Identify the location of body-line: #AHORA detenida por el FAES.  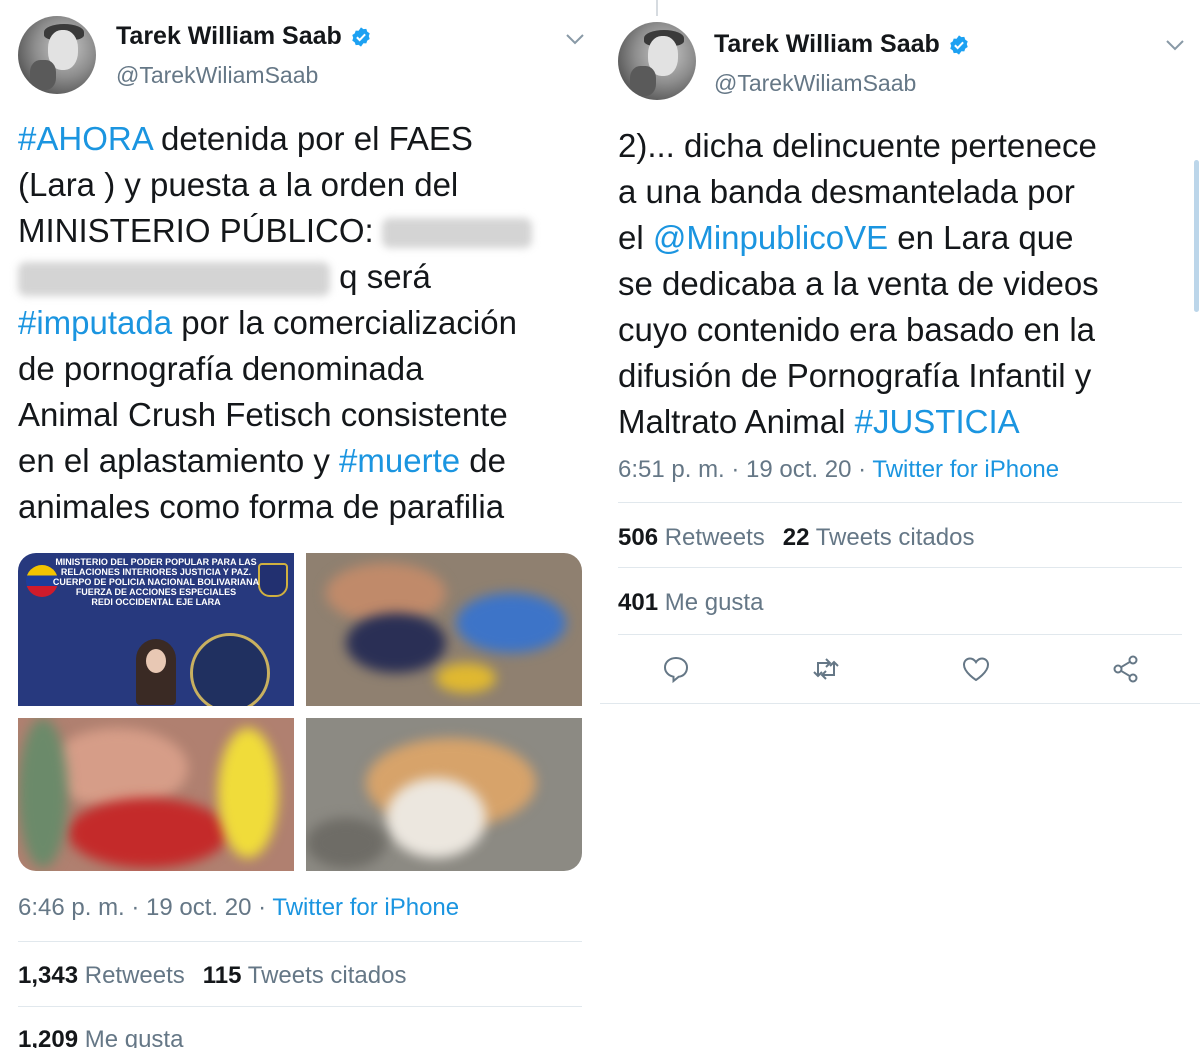
(275, 139).